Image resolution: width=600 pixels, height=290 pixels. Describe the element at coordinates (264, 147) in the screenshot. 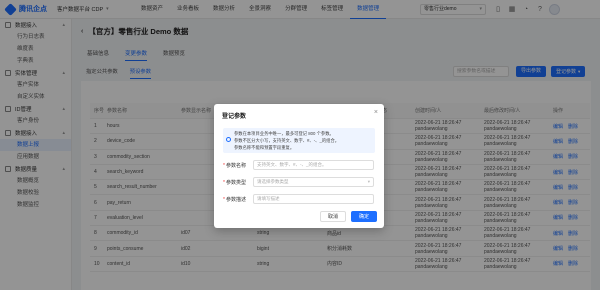

I see `tip-line: 参数名称不能和预置字段重复。` at that location.